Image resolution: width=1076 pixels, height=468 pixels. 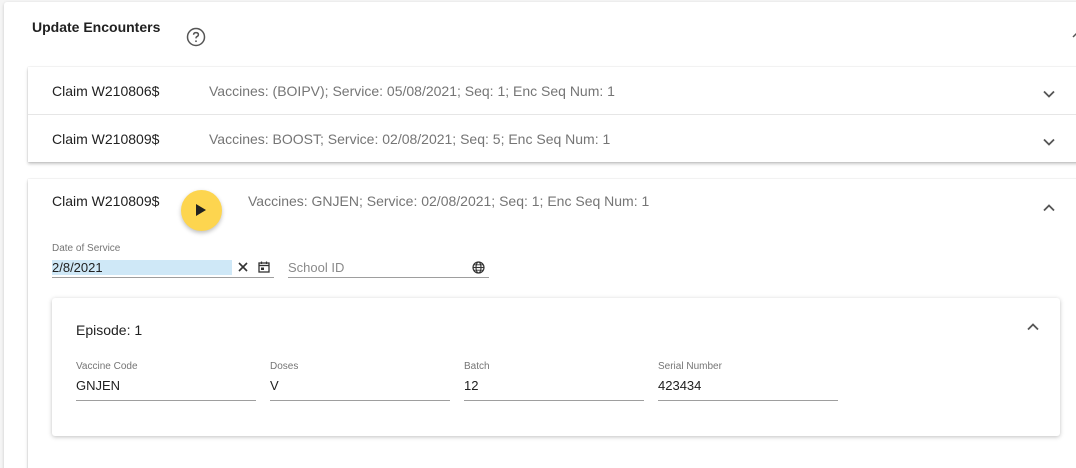 What do you see at coordinates (748, 388) in the screenshot?
I see `serial-number-field: 423434` at bounding box center [748, 388].